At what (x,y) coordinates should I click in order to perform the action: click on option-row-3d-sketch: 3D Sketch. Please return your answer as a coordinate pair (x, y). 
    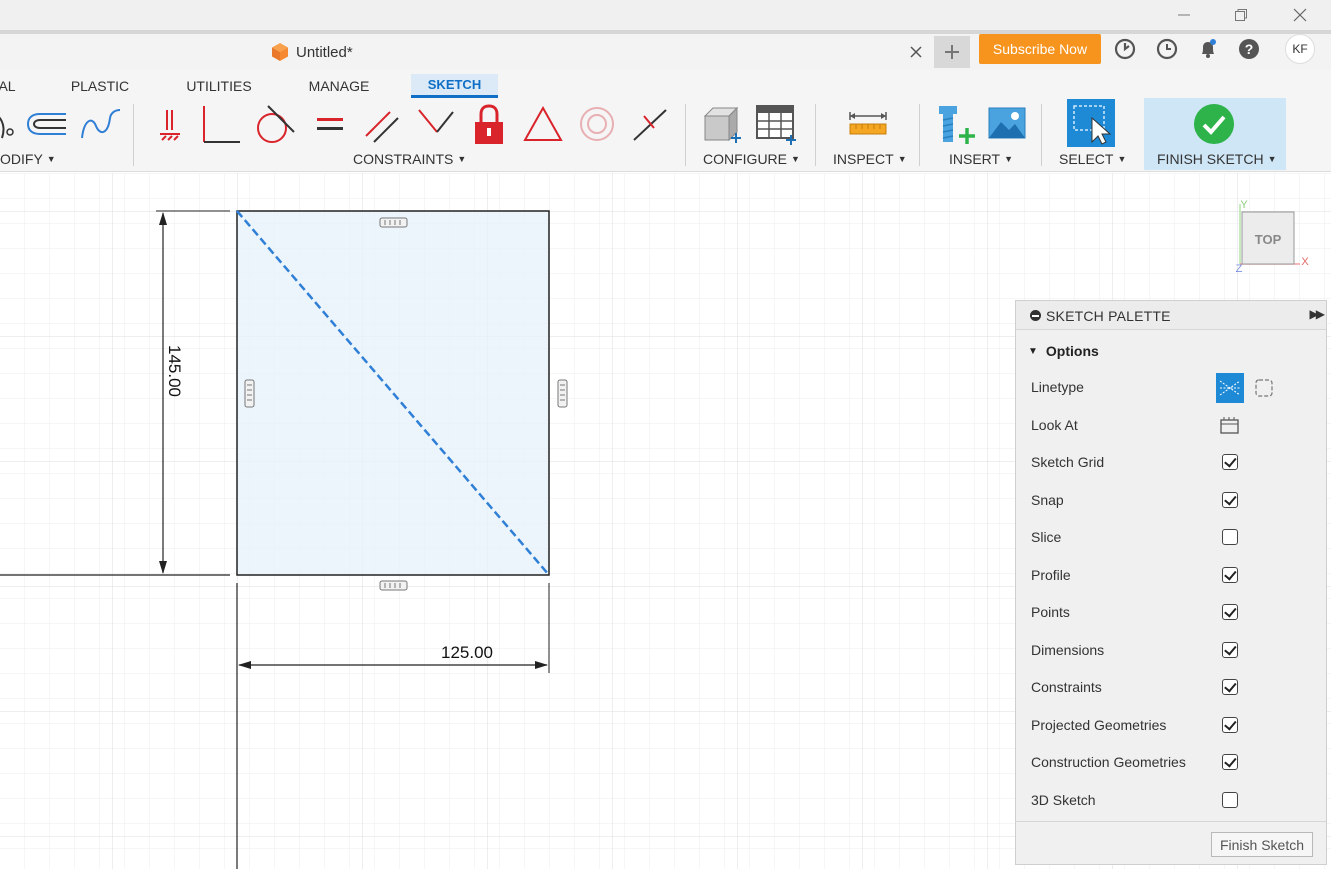
    Looking at the image, I should click on (1176, 801).